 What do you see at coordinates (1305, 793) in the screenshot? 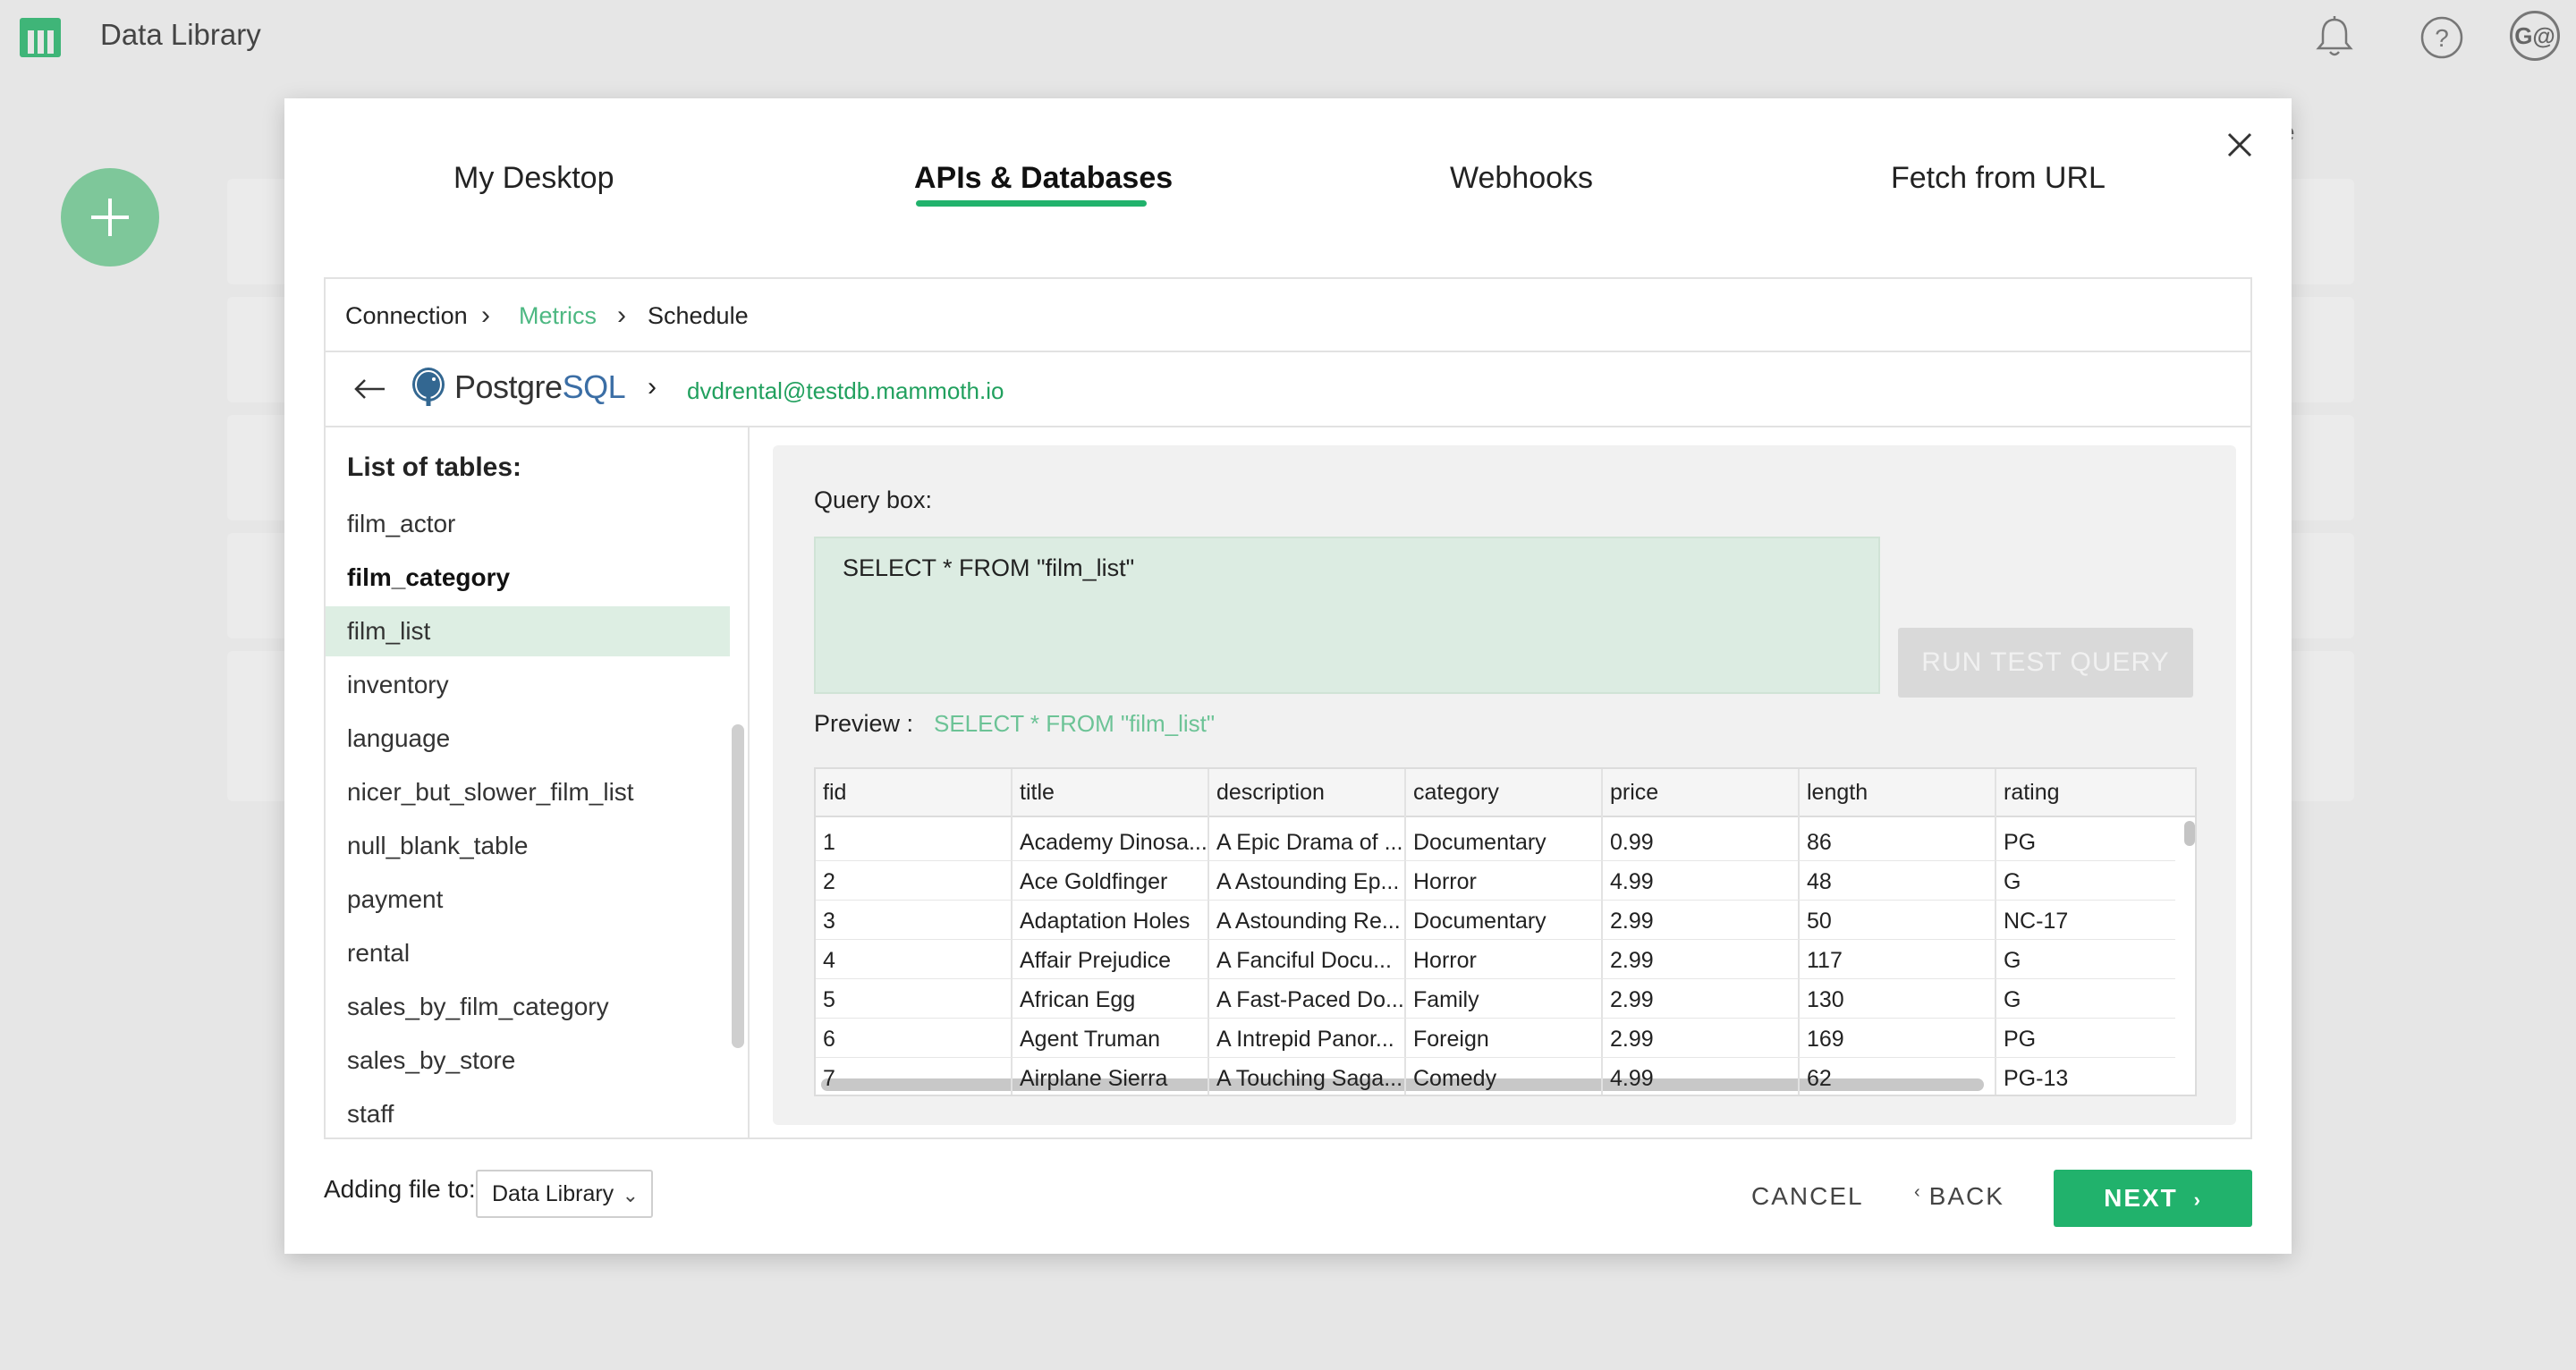
I see `column-header: description` at bounding box center [1305, 793].